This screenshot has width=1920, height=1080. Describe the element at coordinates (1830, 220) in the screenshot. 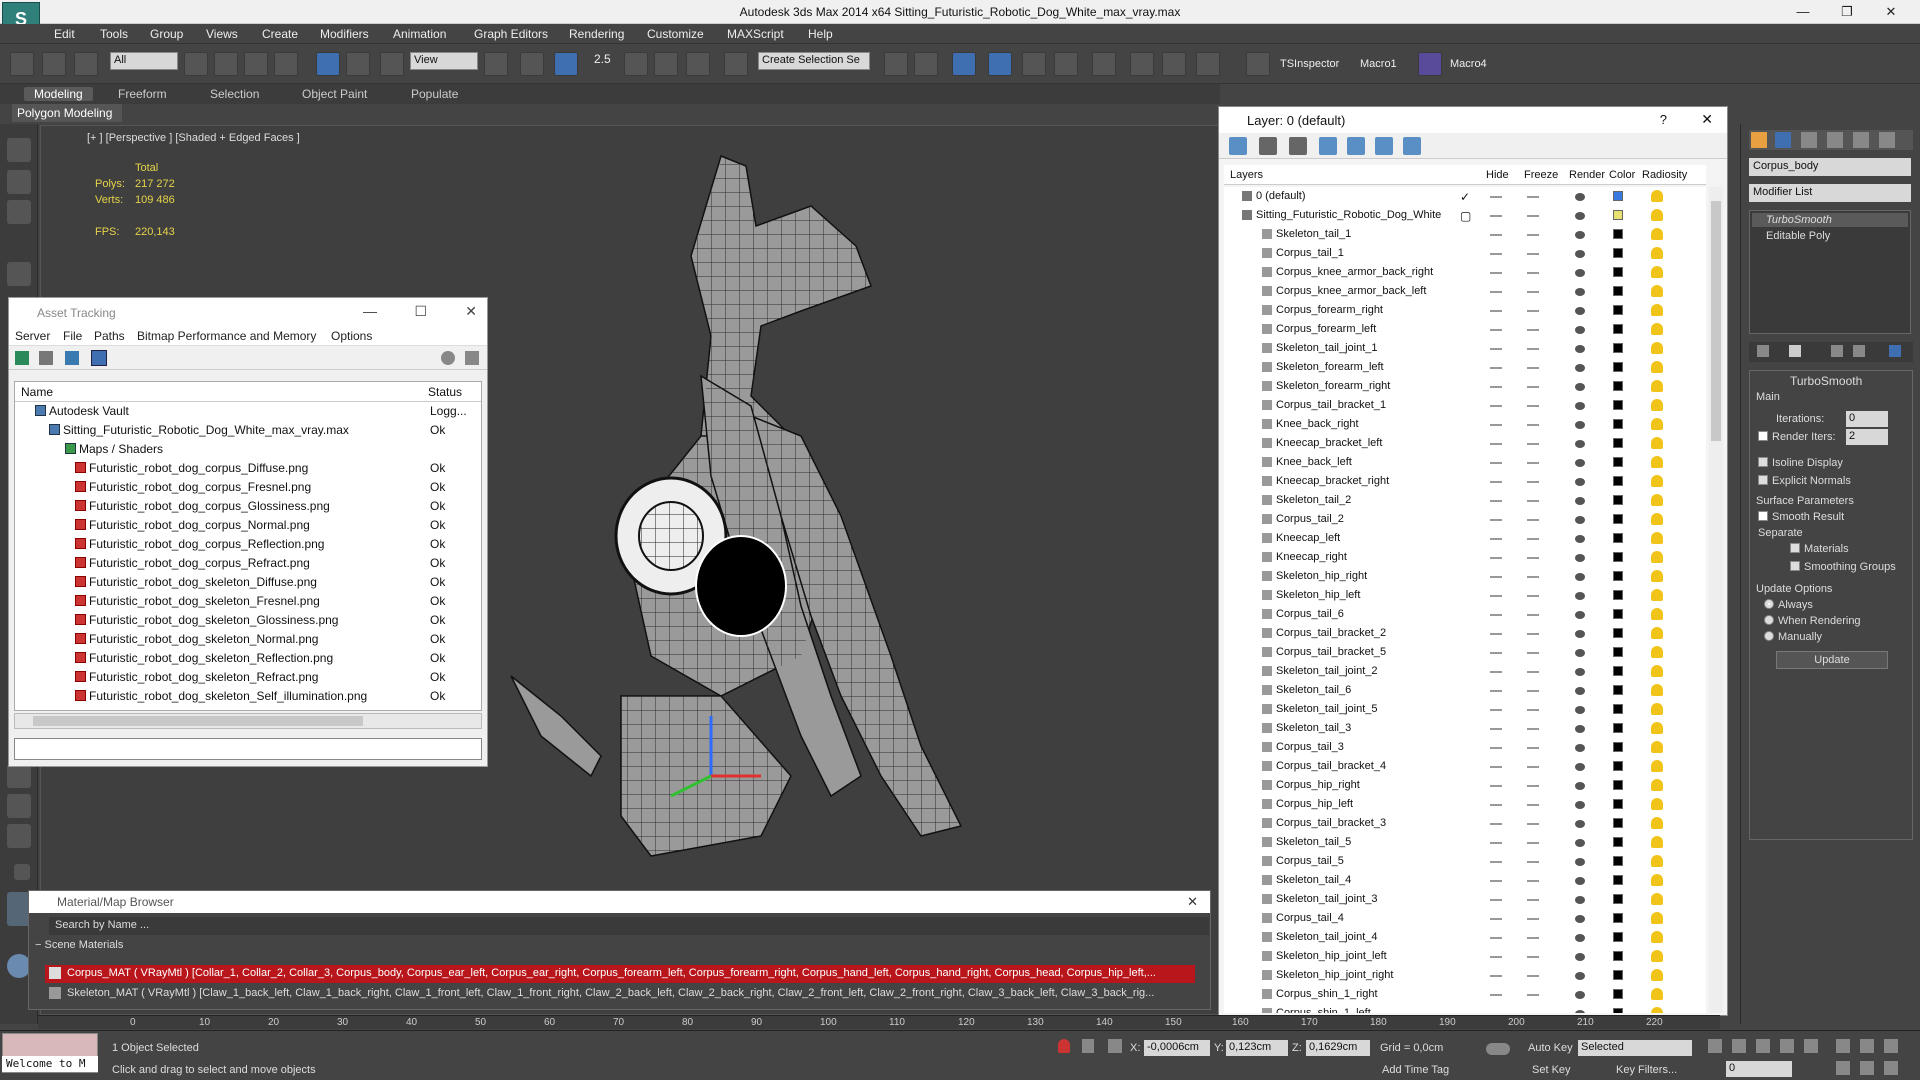

I see `stack-turbosmooth: TurboSmooth` at that location.